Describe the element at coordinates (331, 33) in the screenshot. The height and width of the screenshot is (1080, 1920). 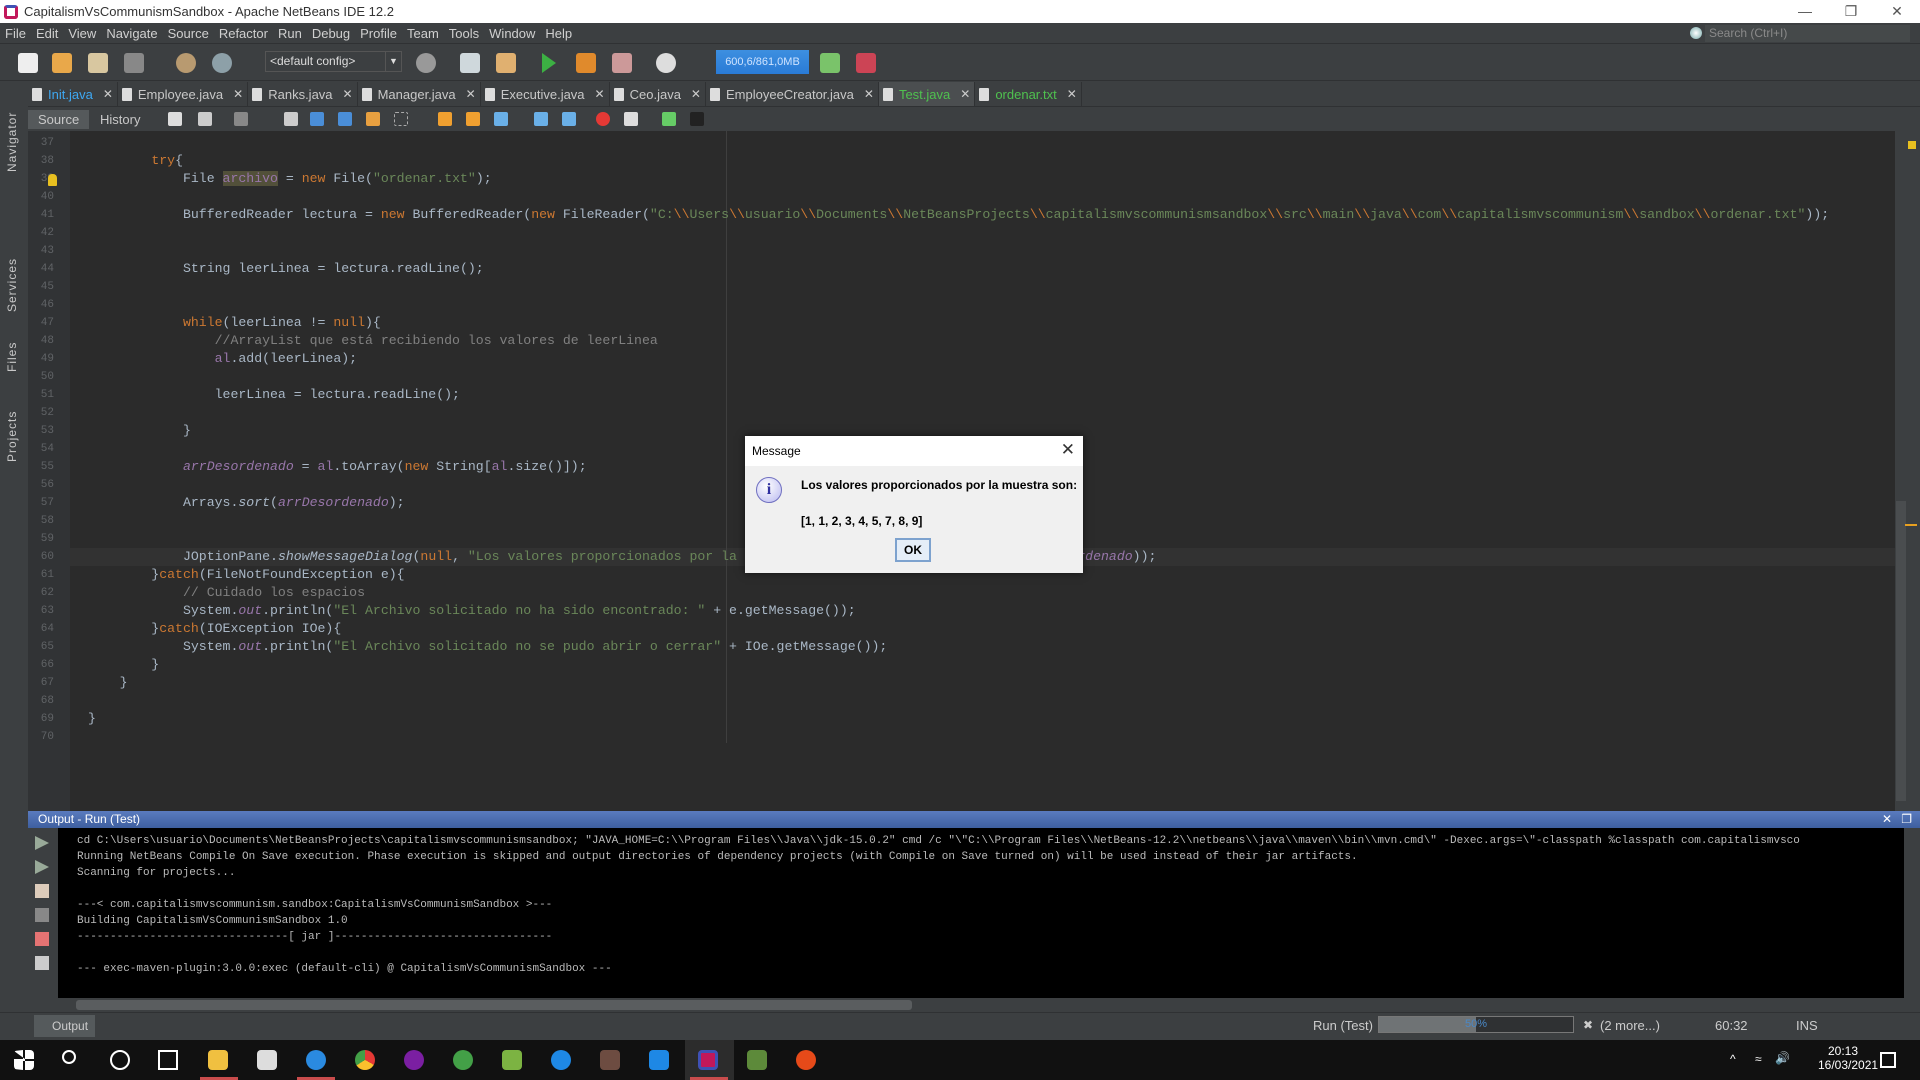
I see `menu-debug: Debug` at that location.